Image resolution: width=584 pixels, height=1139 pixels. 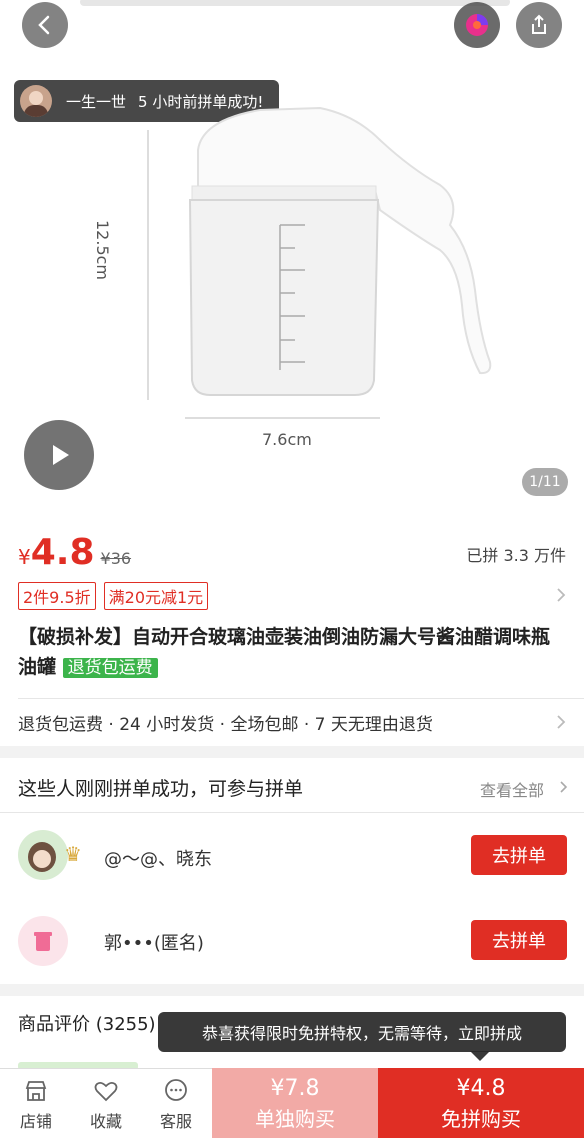 I want to click on view-all-link: 查看全部, so click(x=512, y=789).